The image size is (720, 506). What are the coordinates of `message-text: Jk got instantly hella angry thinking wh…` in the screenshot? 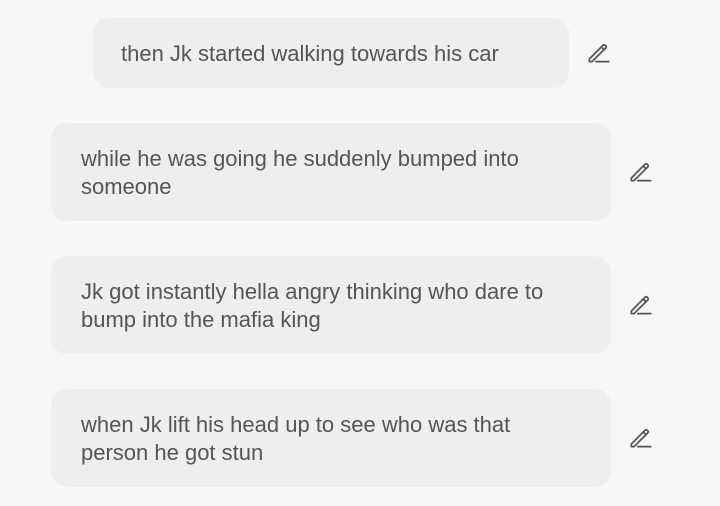 It's located at (312, 305).